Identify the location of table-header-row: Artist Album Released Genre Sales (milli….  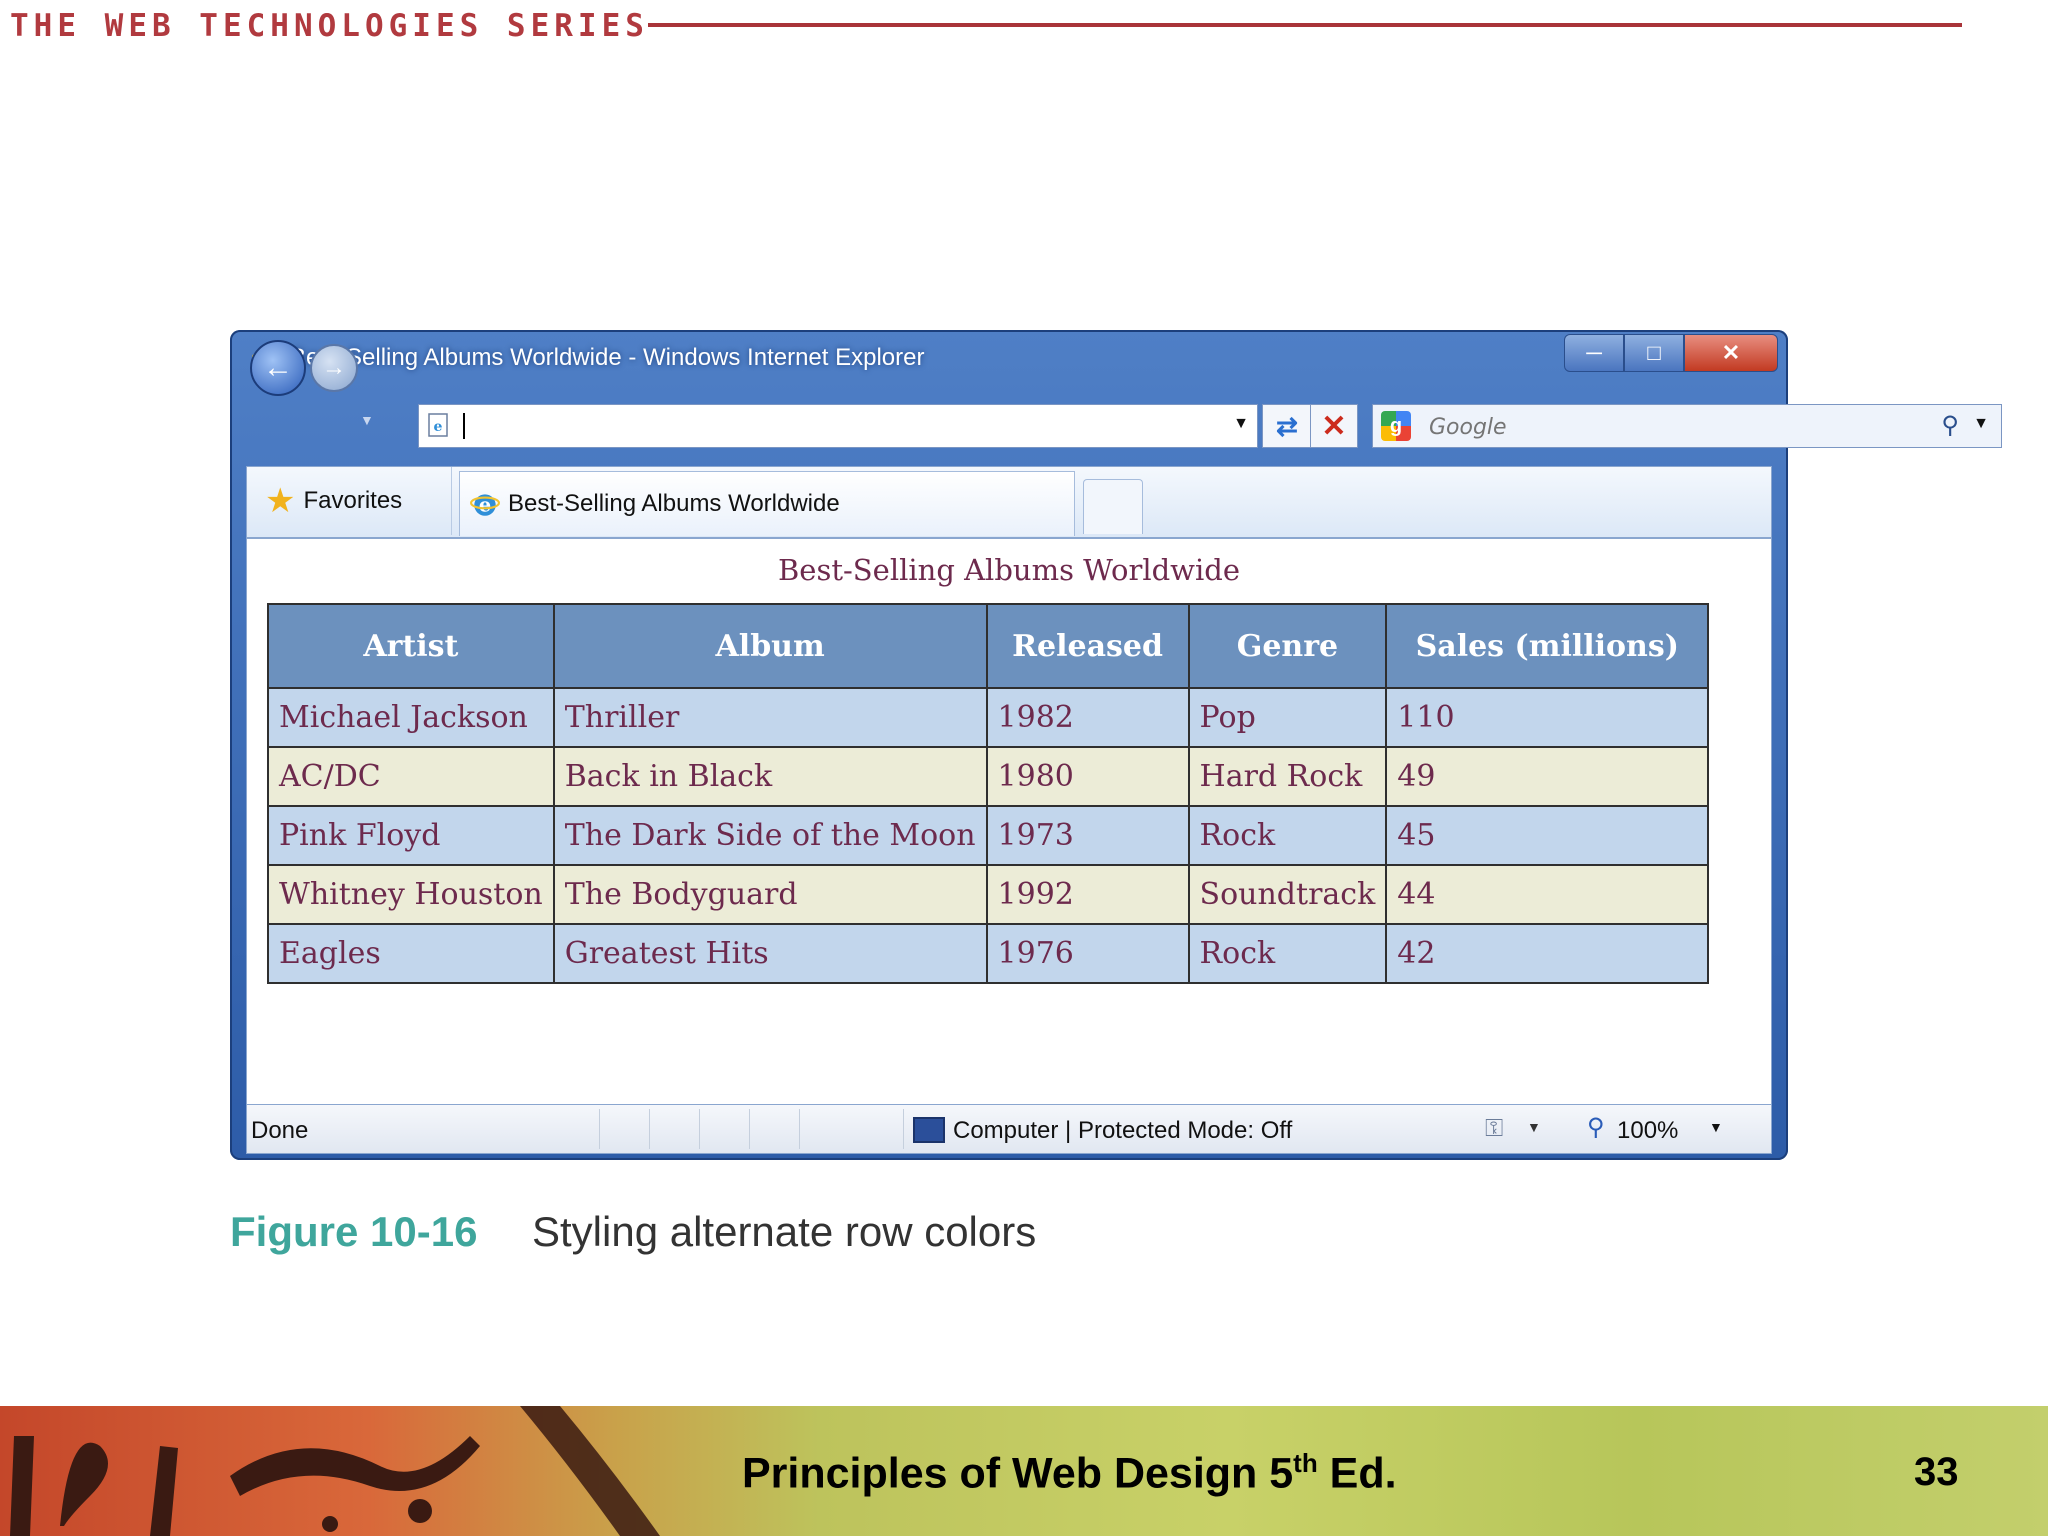
(988, 646).